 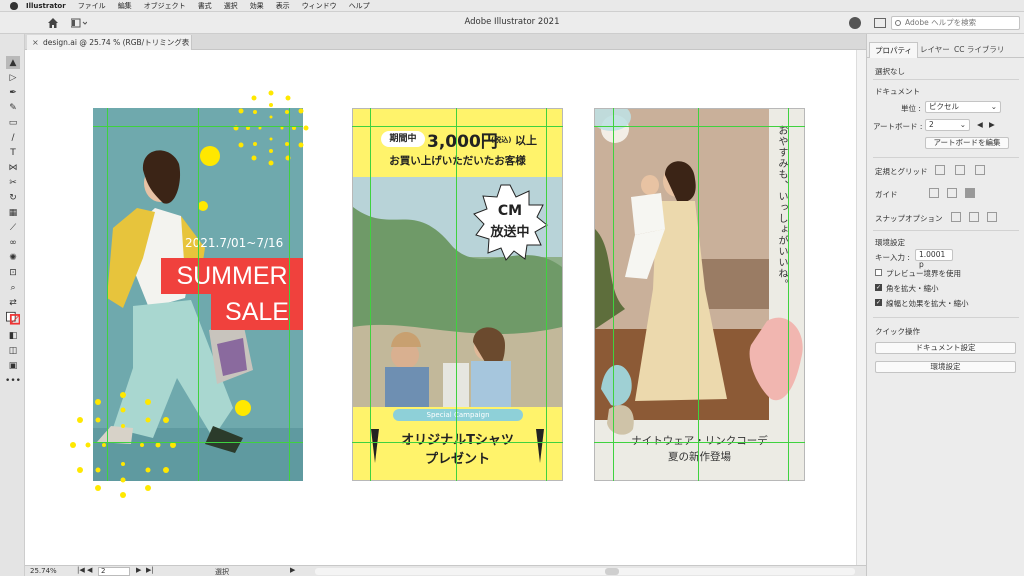 I want to click on menu-edit: 編集, so click(x=125, y=6).